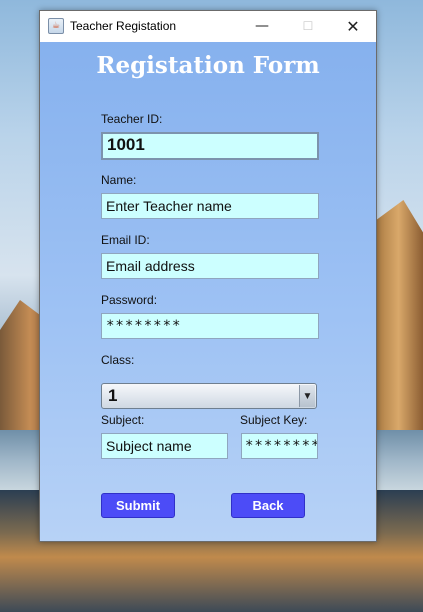 The width and height of the screenshot is (423, 612). Describe the element at coordinates (132, 119) in the screenshot. I see `teacher-id-label: Teacher ID:` at that location.